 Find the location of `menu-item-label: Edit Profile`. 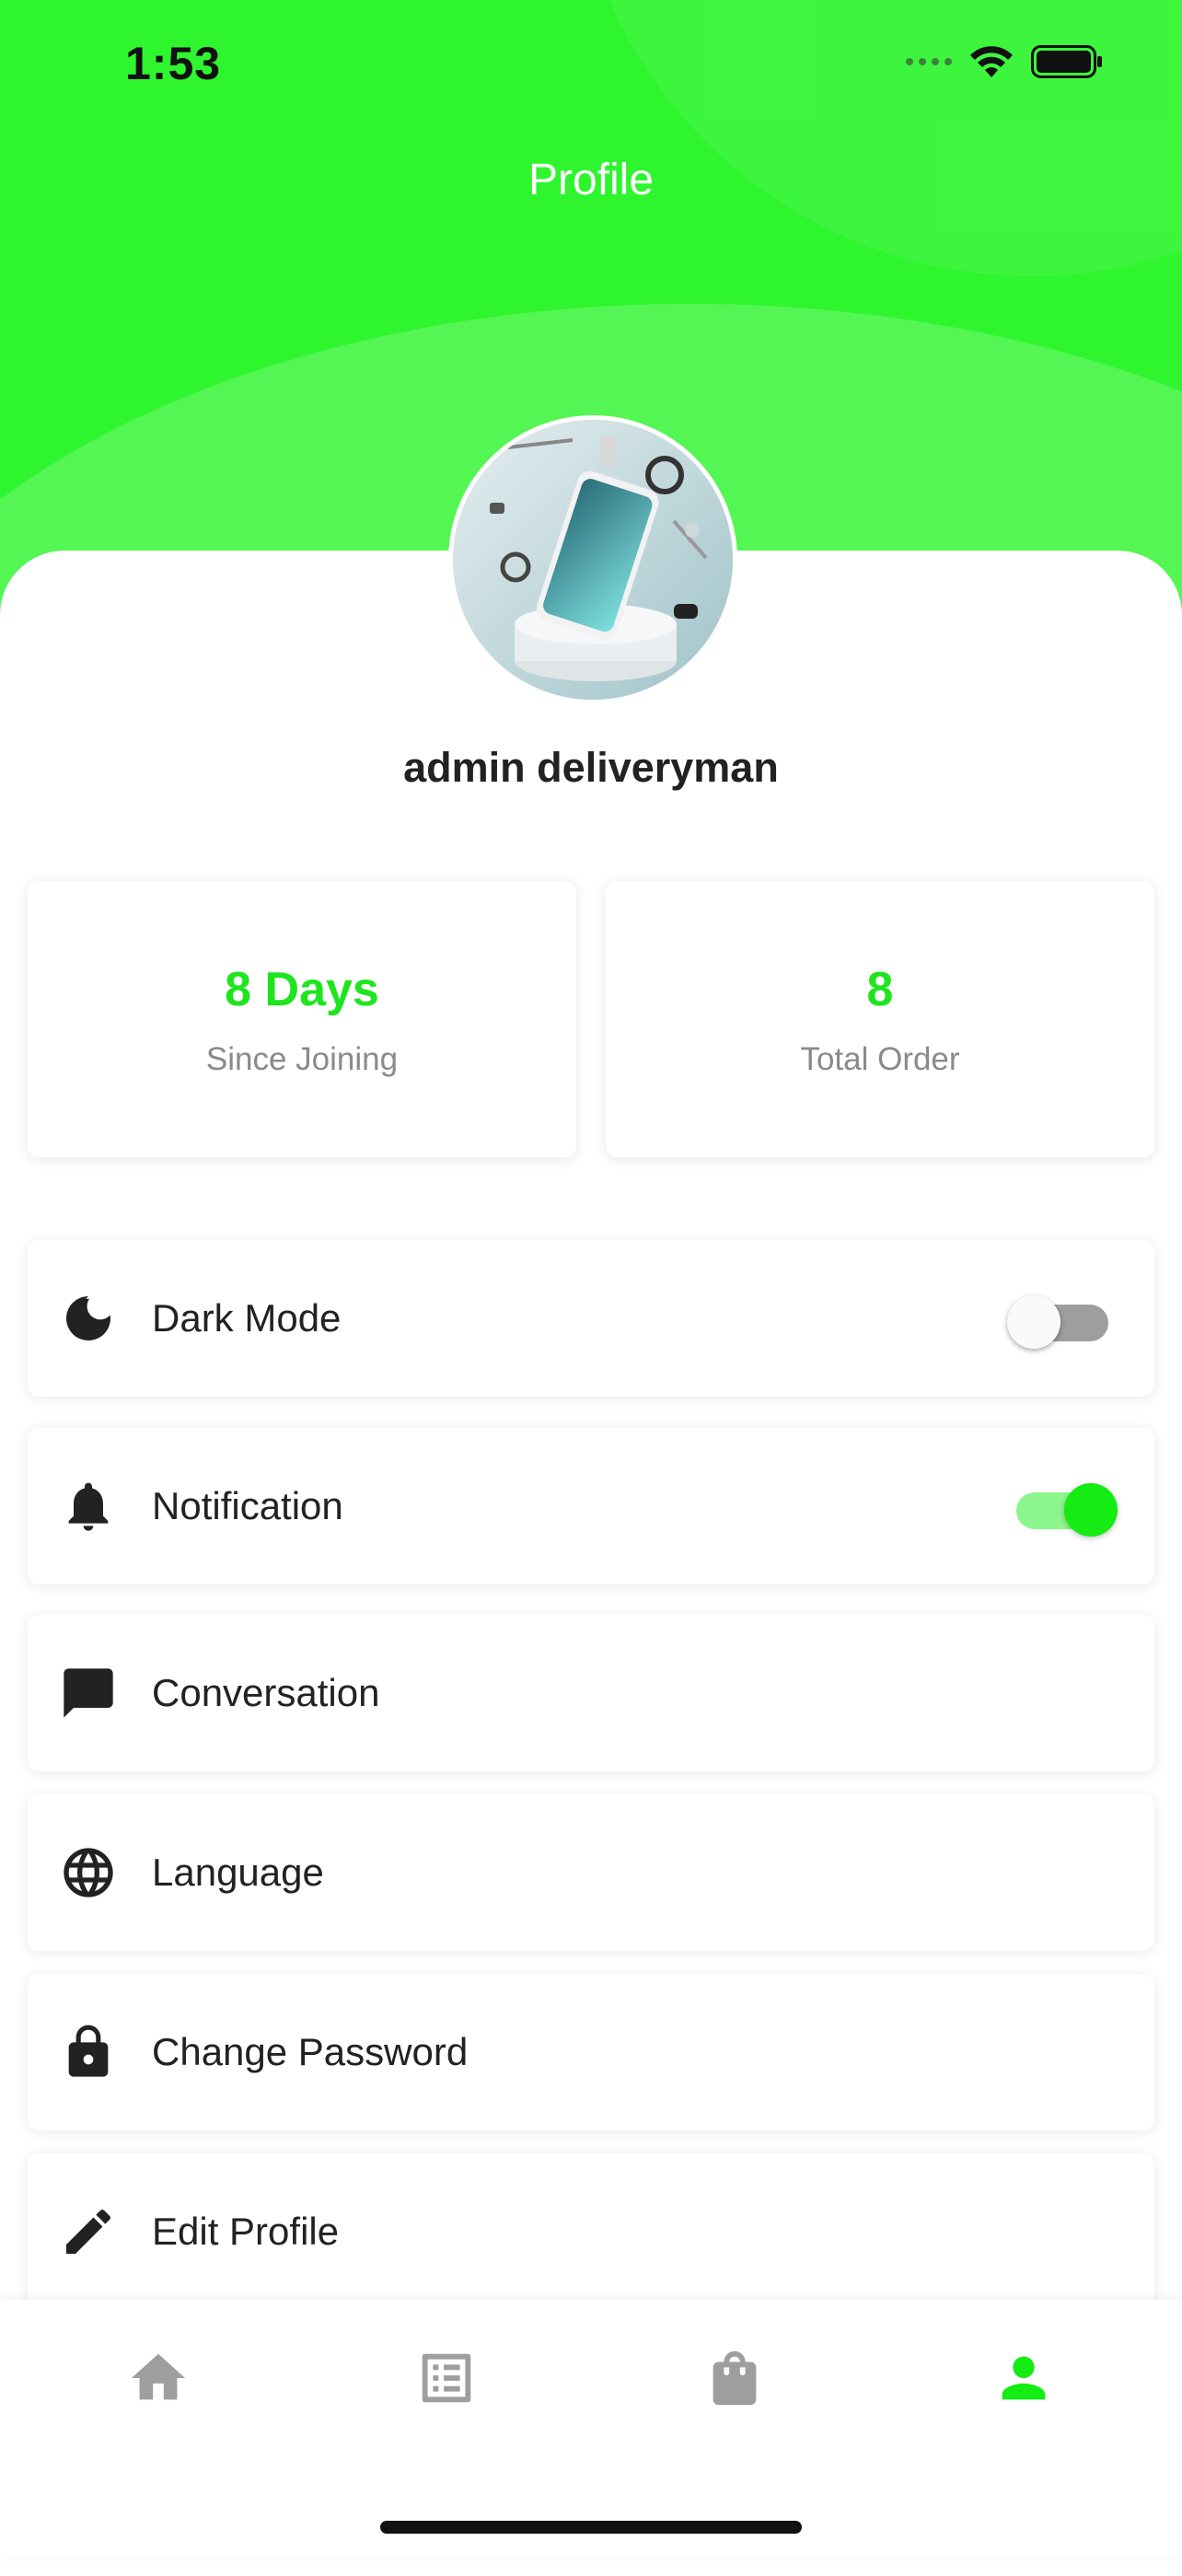

menu-item-label: Edit Profile is located at coordinates (246, 2231).